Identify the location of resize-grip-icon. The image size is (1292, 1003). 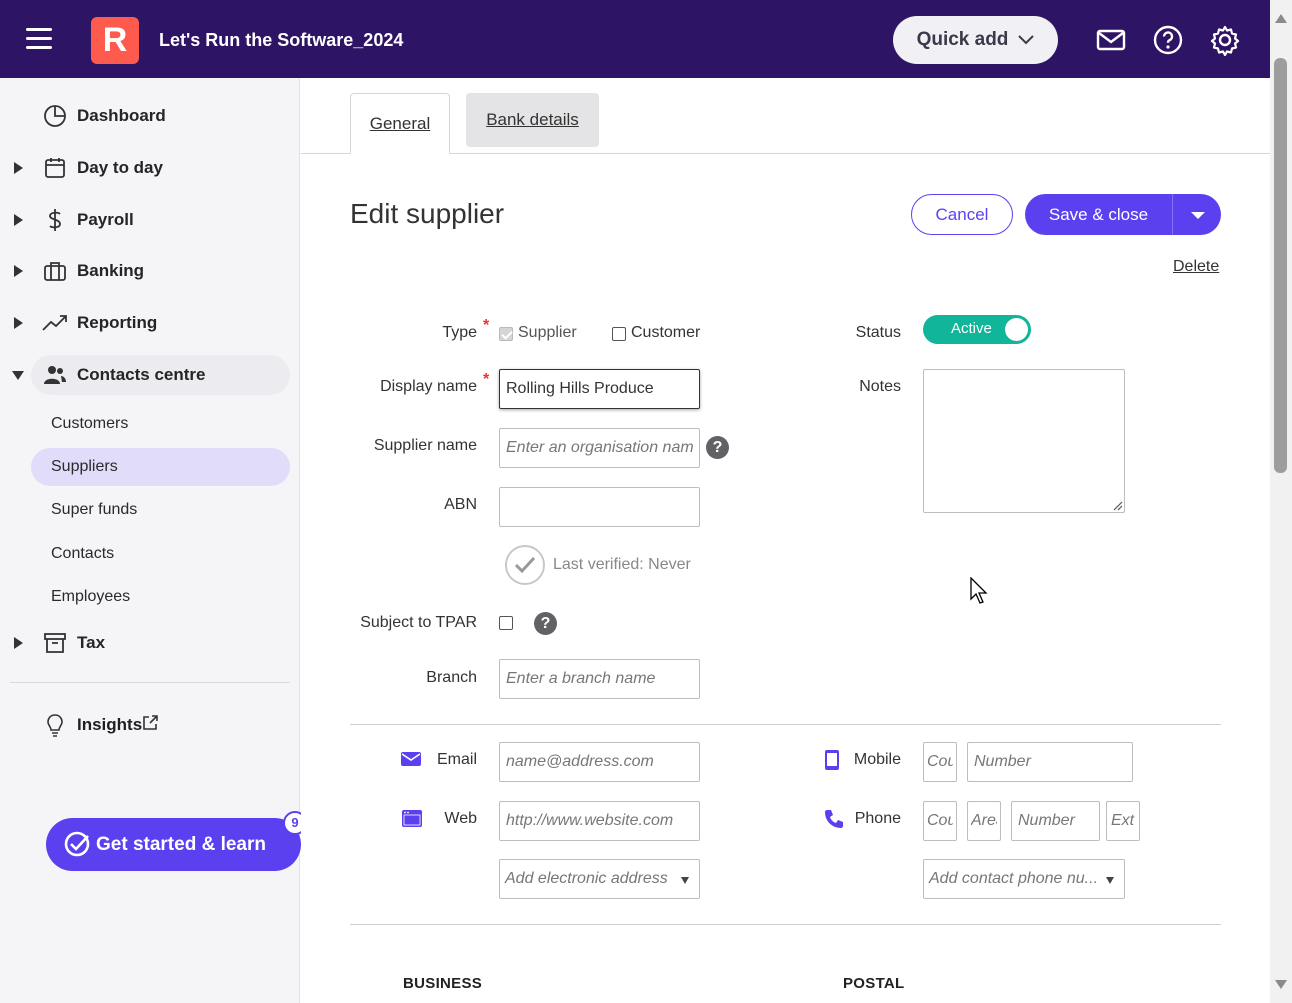
(1117, 505).